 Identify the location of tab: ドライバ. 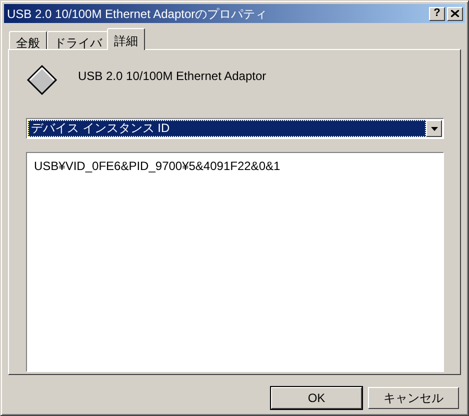
(78, 40).